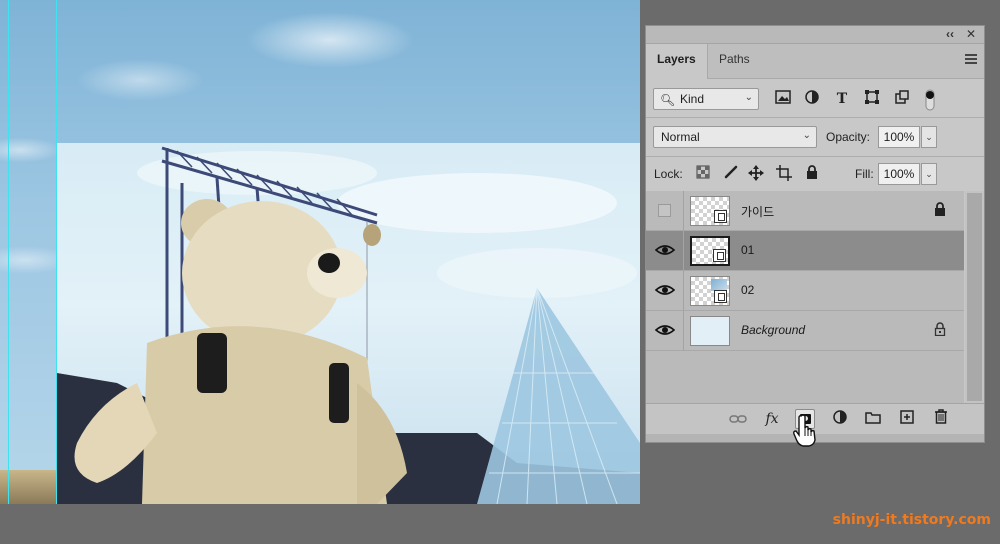 This screenshot has width=1000, height=544. I want to click on panel-tabs: Layers Paths, so click(815, 61).